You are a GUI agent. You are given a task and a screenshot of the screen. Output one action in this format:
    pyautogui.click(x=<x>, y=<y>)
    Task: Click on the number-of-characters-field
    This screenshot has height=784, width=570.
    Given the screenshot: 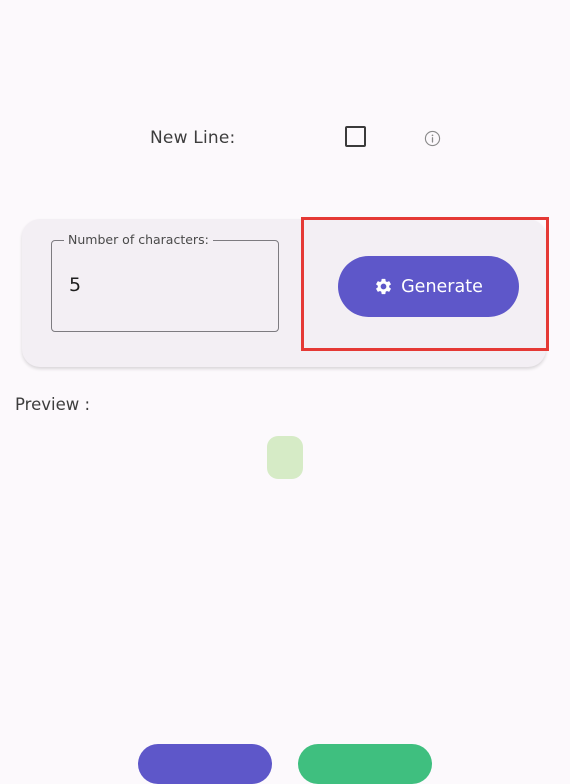 What is the action you would take?
    pyautogui.click(x=165, y=286)
    